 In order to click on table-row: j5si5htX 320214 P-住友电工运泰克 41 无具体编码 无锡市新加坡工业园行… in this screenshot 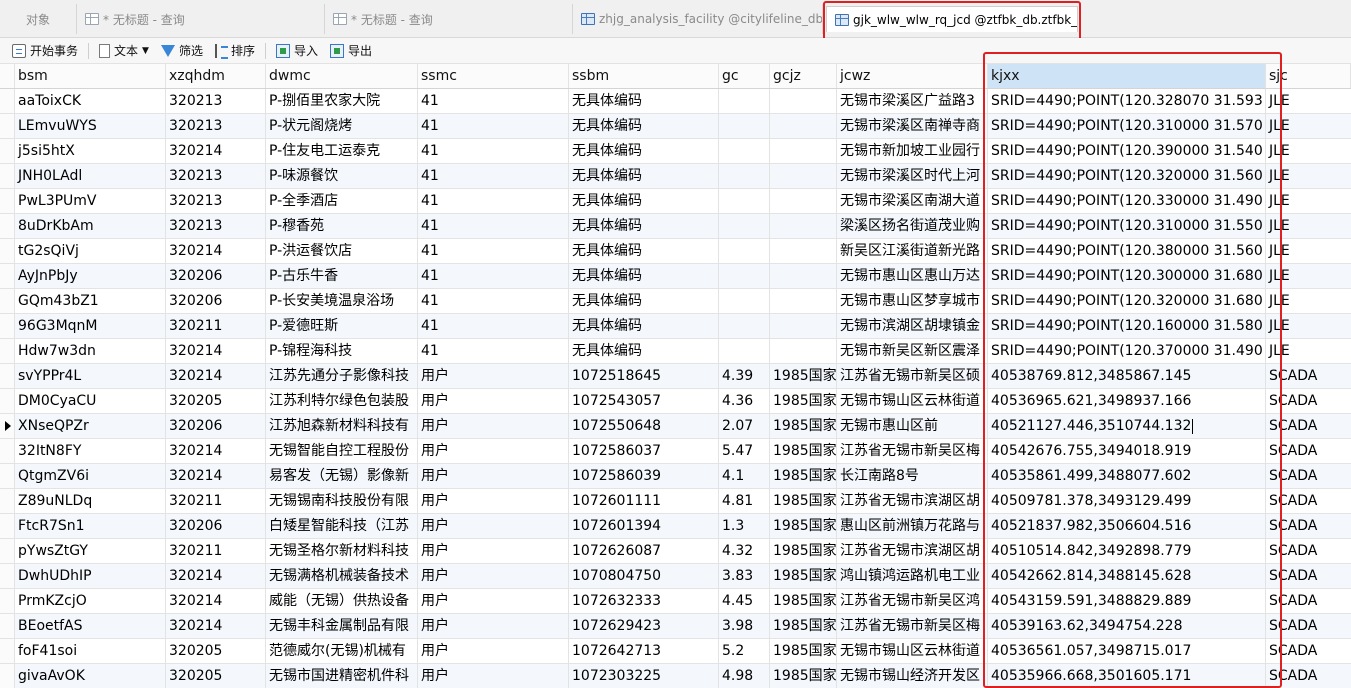, I will do `click(675, 151)`.